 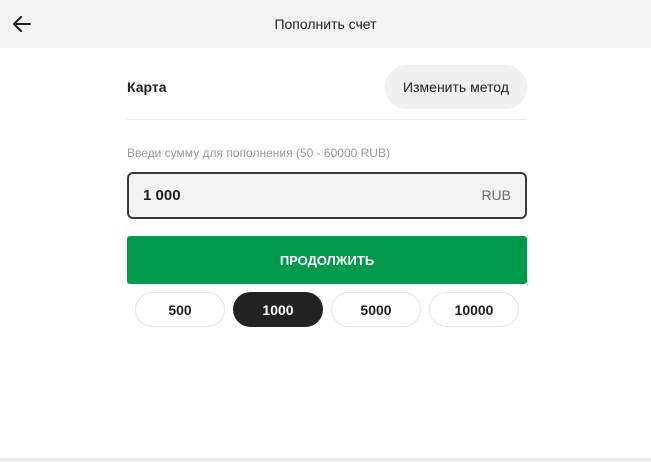 What do you see at coordinates (327, 260) in the screenshot?
I see `continue-button: ПРОДОЛЖИТЬ` at bounding box center [327, 260].